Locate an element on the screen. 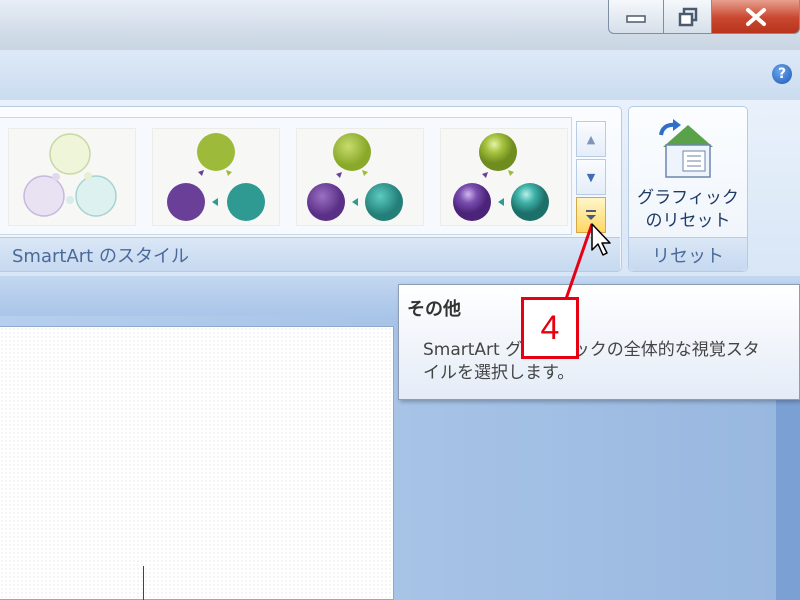  reset-label-line2: のリセット is located at coordinates (688, 221).